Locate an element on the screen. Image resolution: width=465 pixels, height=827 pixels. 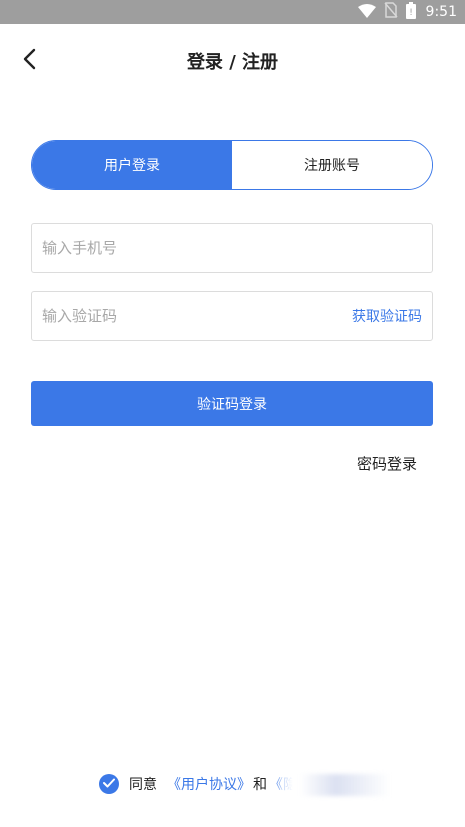
status-bar: ! 9:51 is located at coordinates (232, 12).